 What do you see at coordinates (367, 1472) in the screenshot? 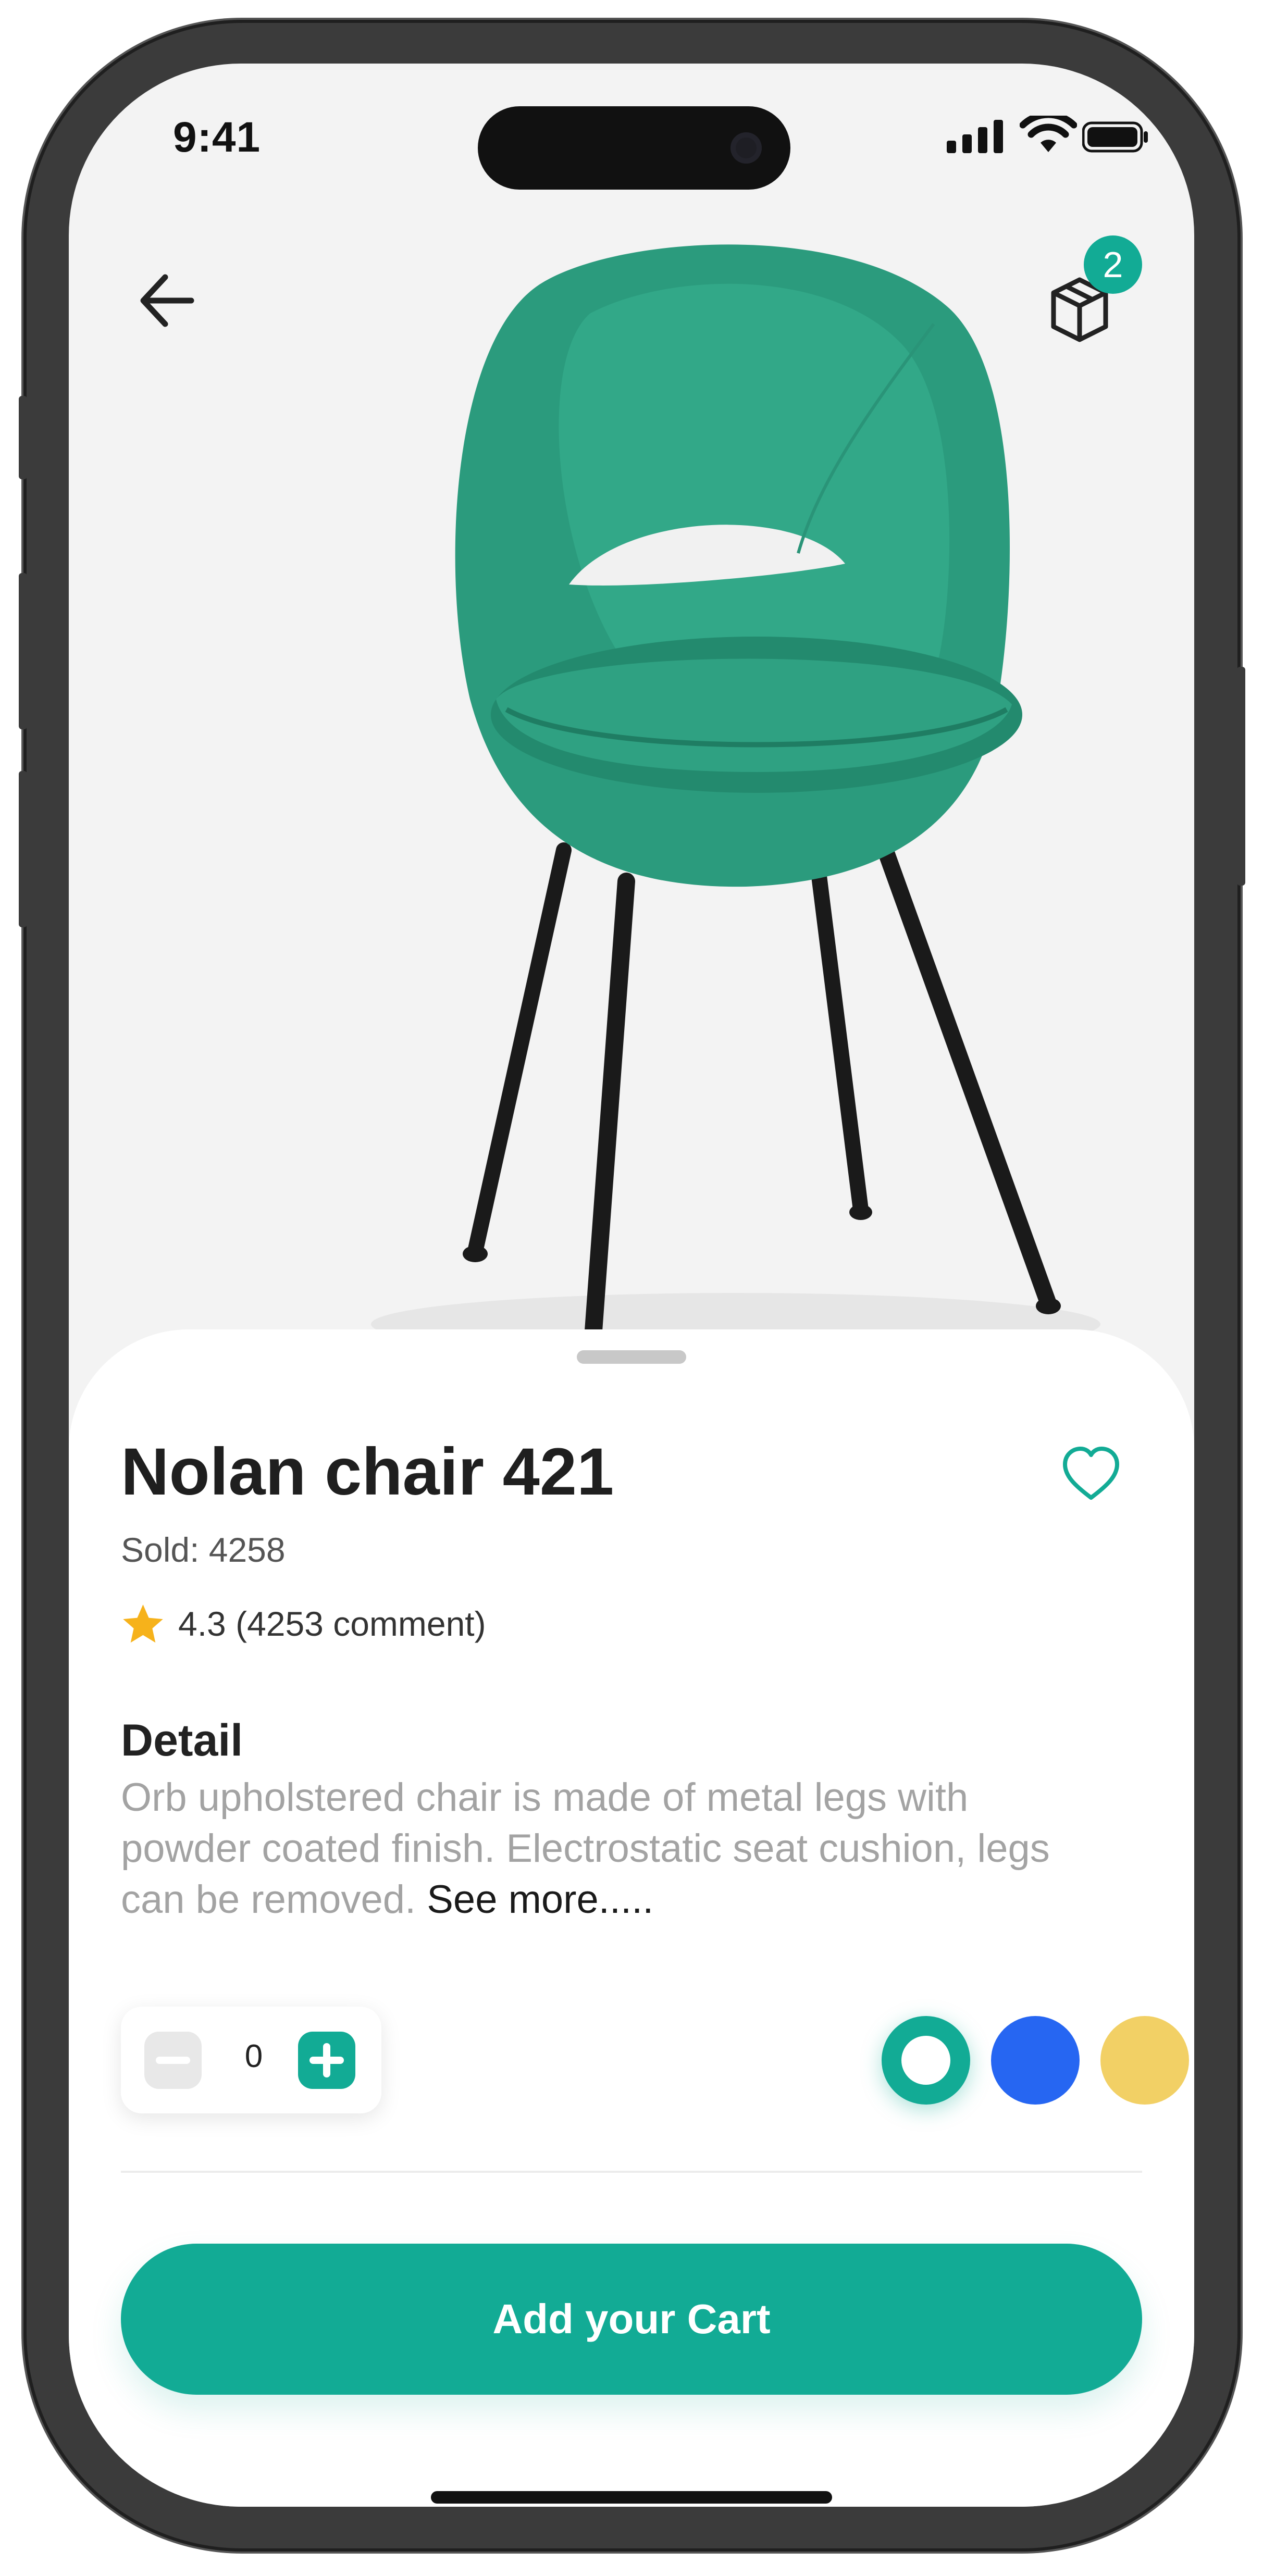
I see `product-title: Nolan chair 421` at bounding box center [367, 1472].